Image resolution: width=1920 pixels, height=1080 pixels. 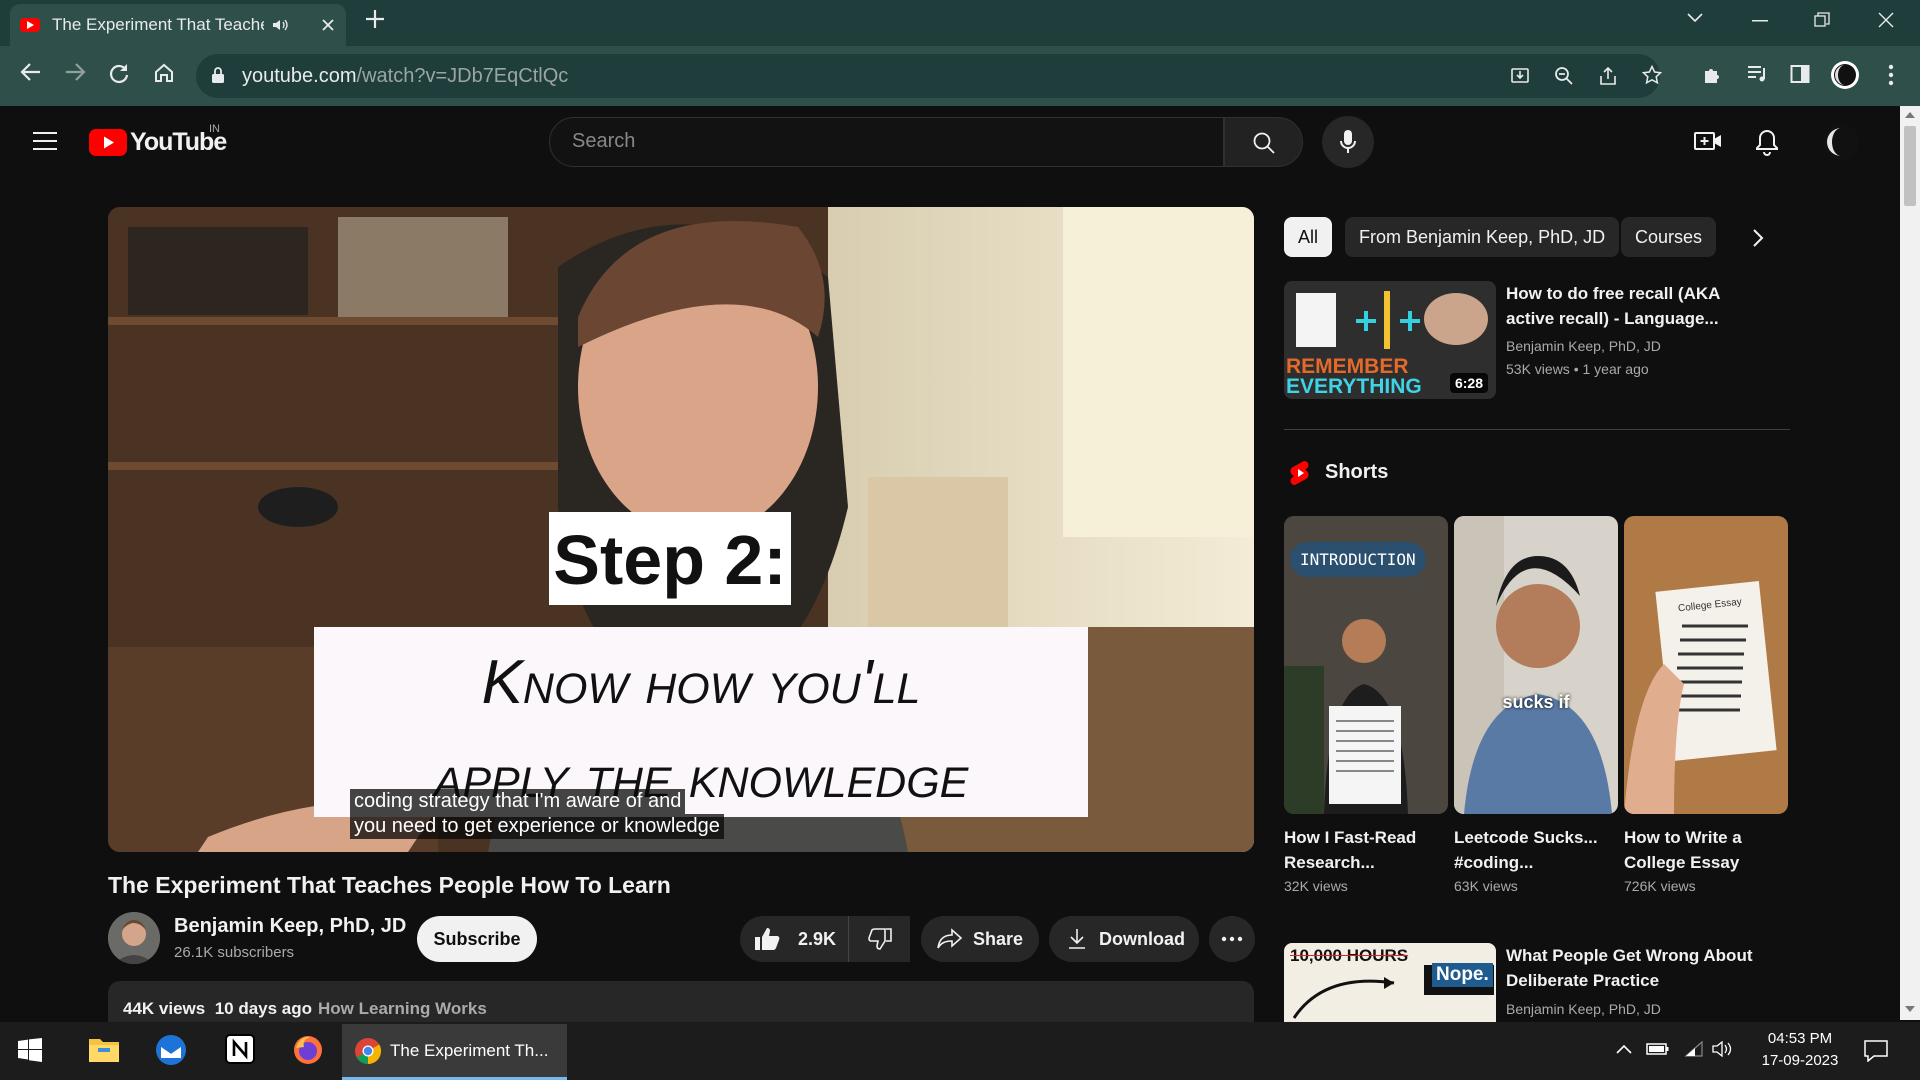 I want to click on short-thumbnail: College Essay, so click(x=1706, y=665).